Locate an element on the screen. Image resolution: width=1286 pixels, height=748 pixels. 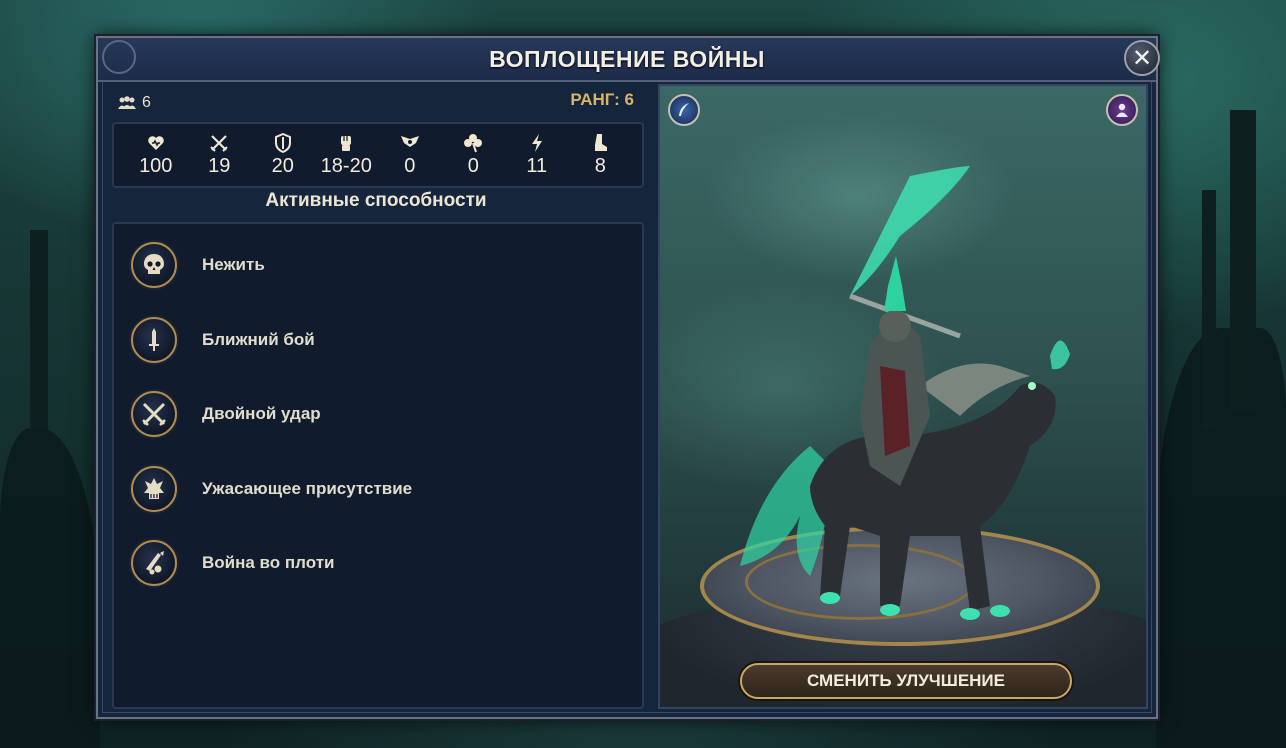
ability-label: Ужасающее присутствие is located at coordinates (307, 488).